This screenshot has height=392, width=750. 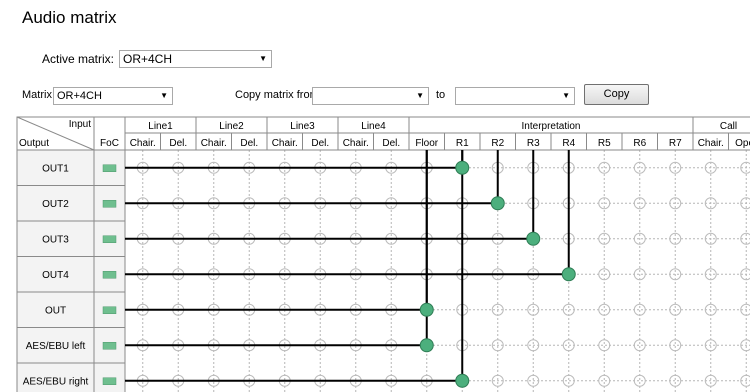 I want to click on column-header: R6, so click(x=639, y=143).